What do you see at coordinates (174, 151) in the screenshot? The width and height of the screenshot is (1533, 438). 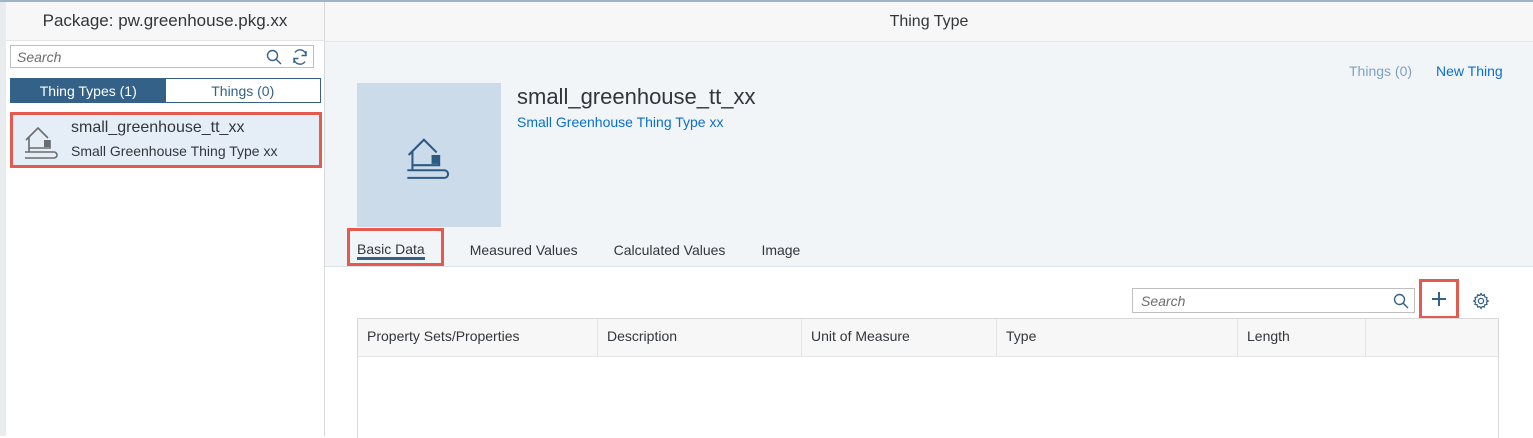 I see `list-item-description: Small Greenhouse Thing Type xx` at bounding box center [174, 151].